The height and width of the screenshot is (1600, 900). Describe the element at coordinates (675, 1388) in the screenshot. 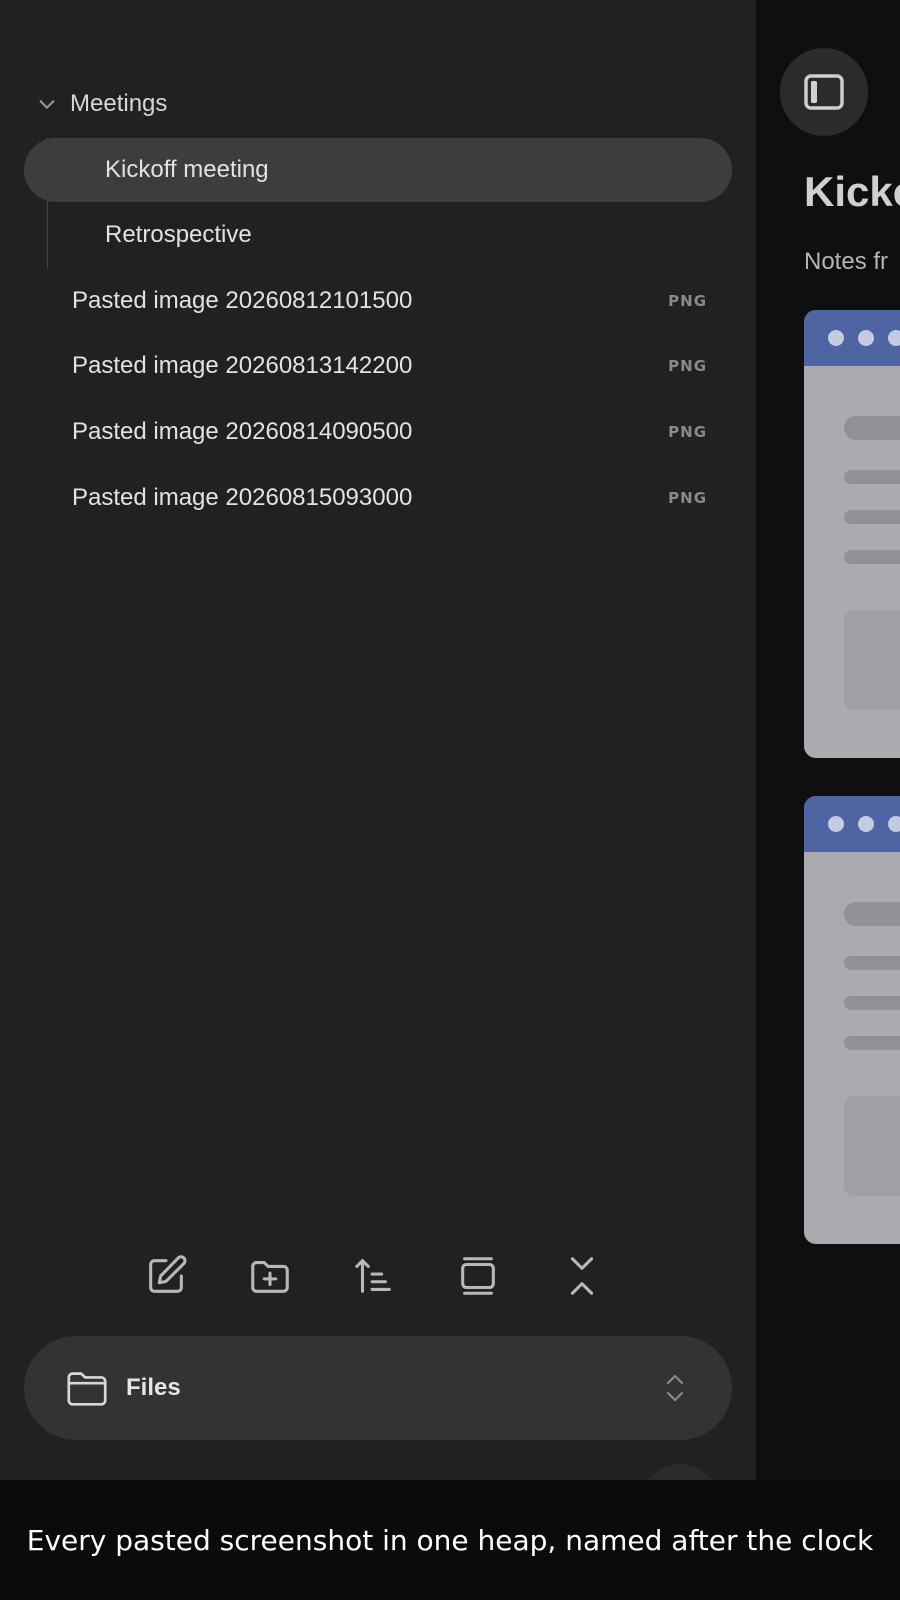

I see `chevron-up-down-icon` at that location.